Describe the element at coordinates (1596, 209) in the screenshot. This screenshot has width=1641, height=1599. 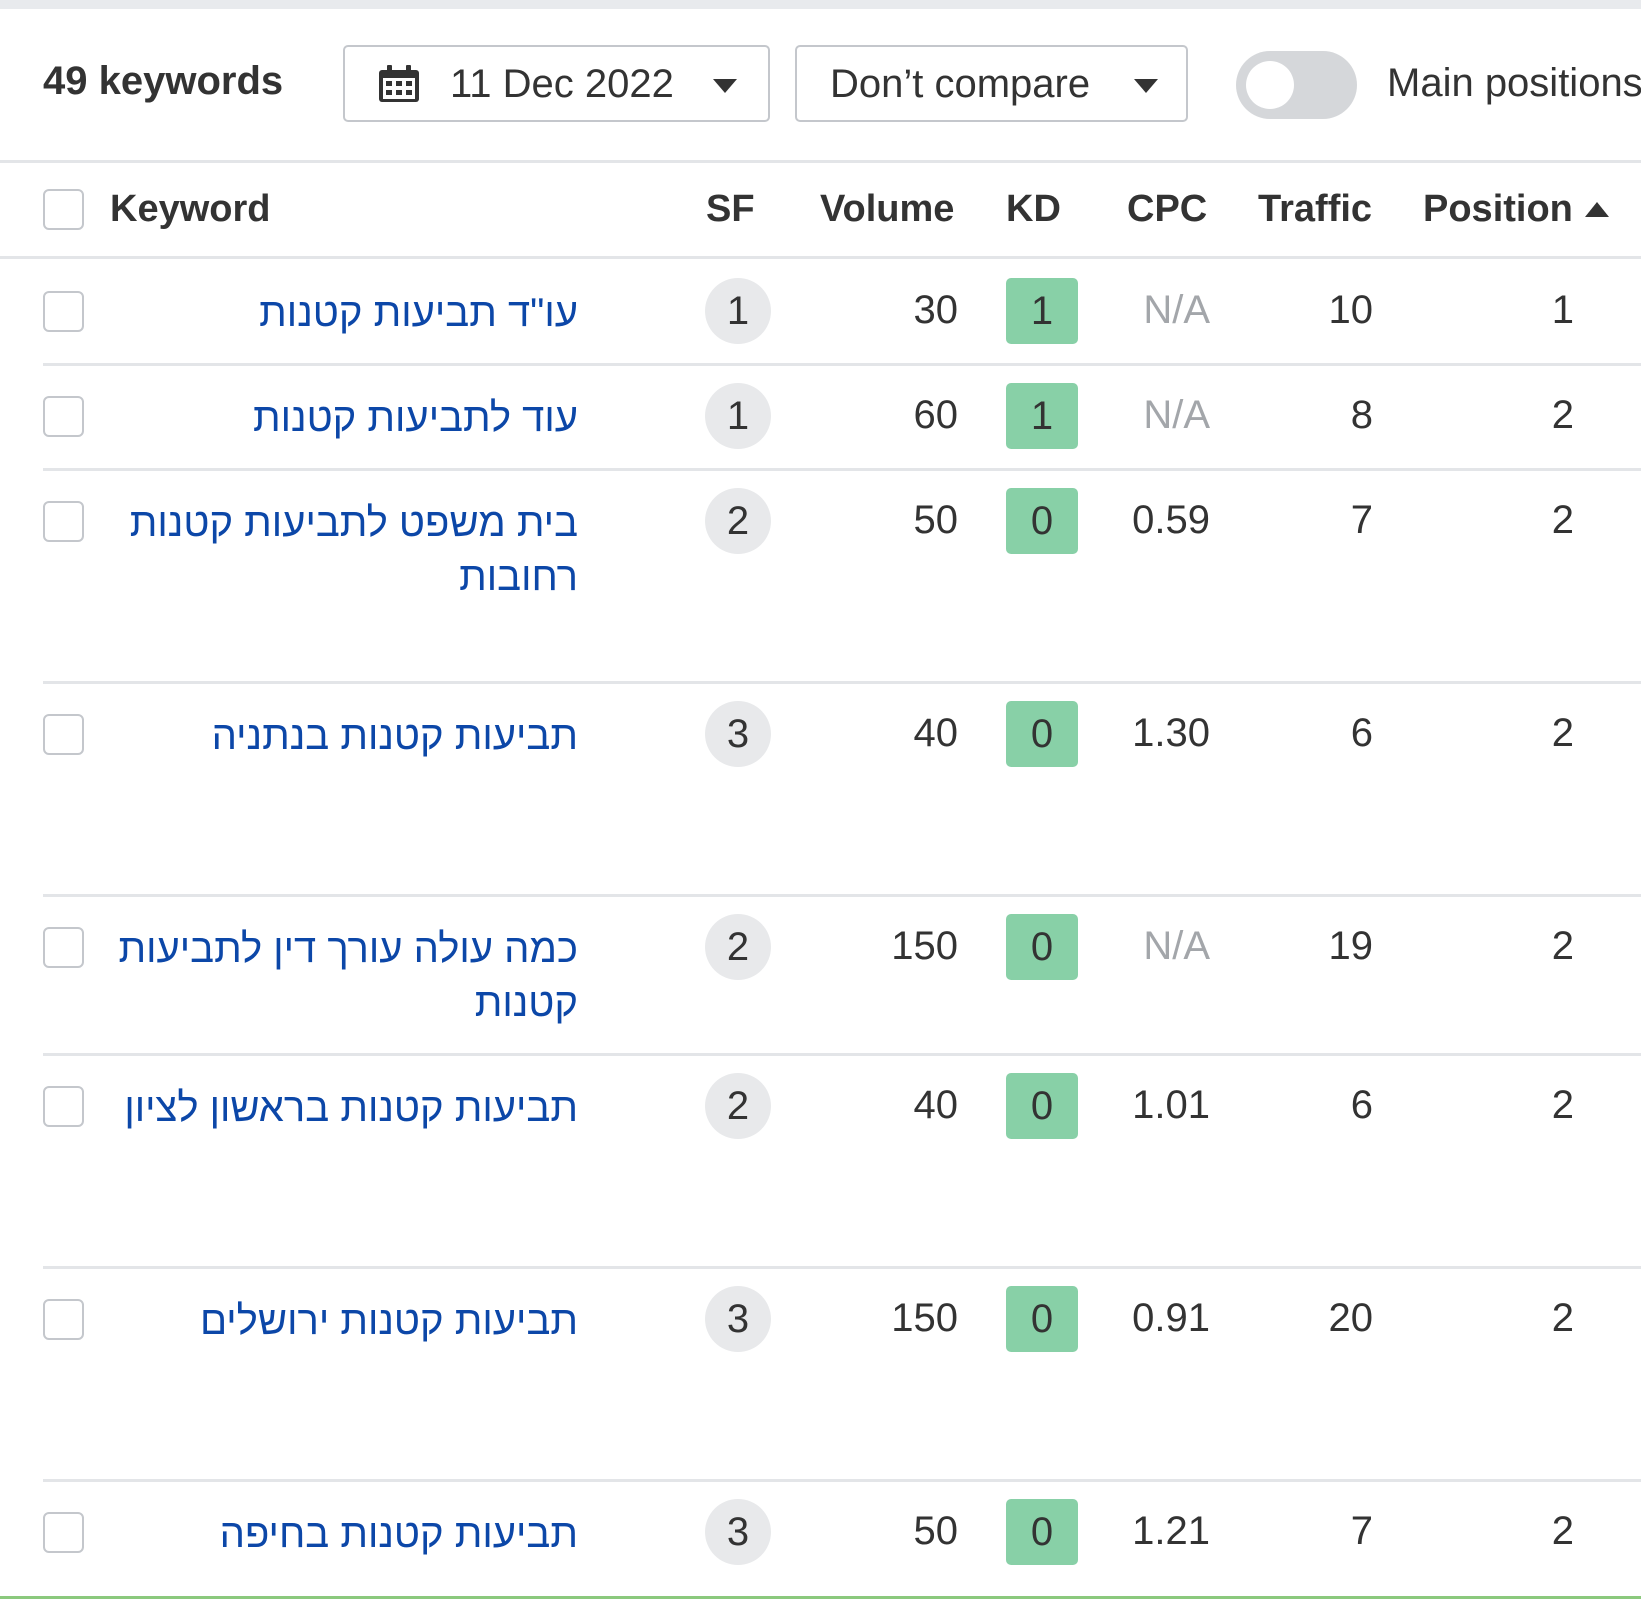
I see `sort-ascending-icon` at that location.